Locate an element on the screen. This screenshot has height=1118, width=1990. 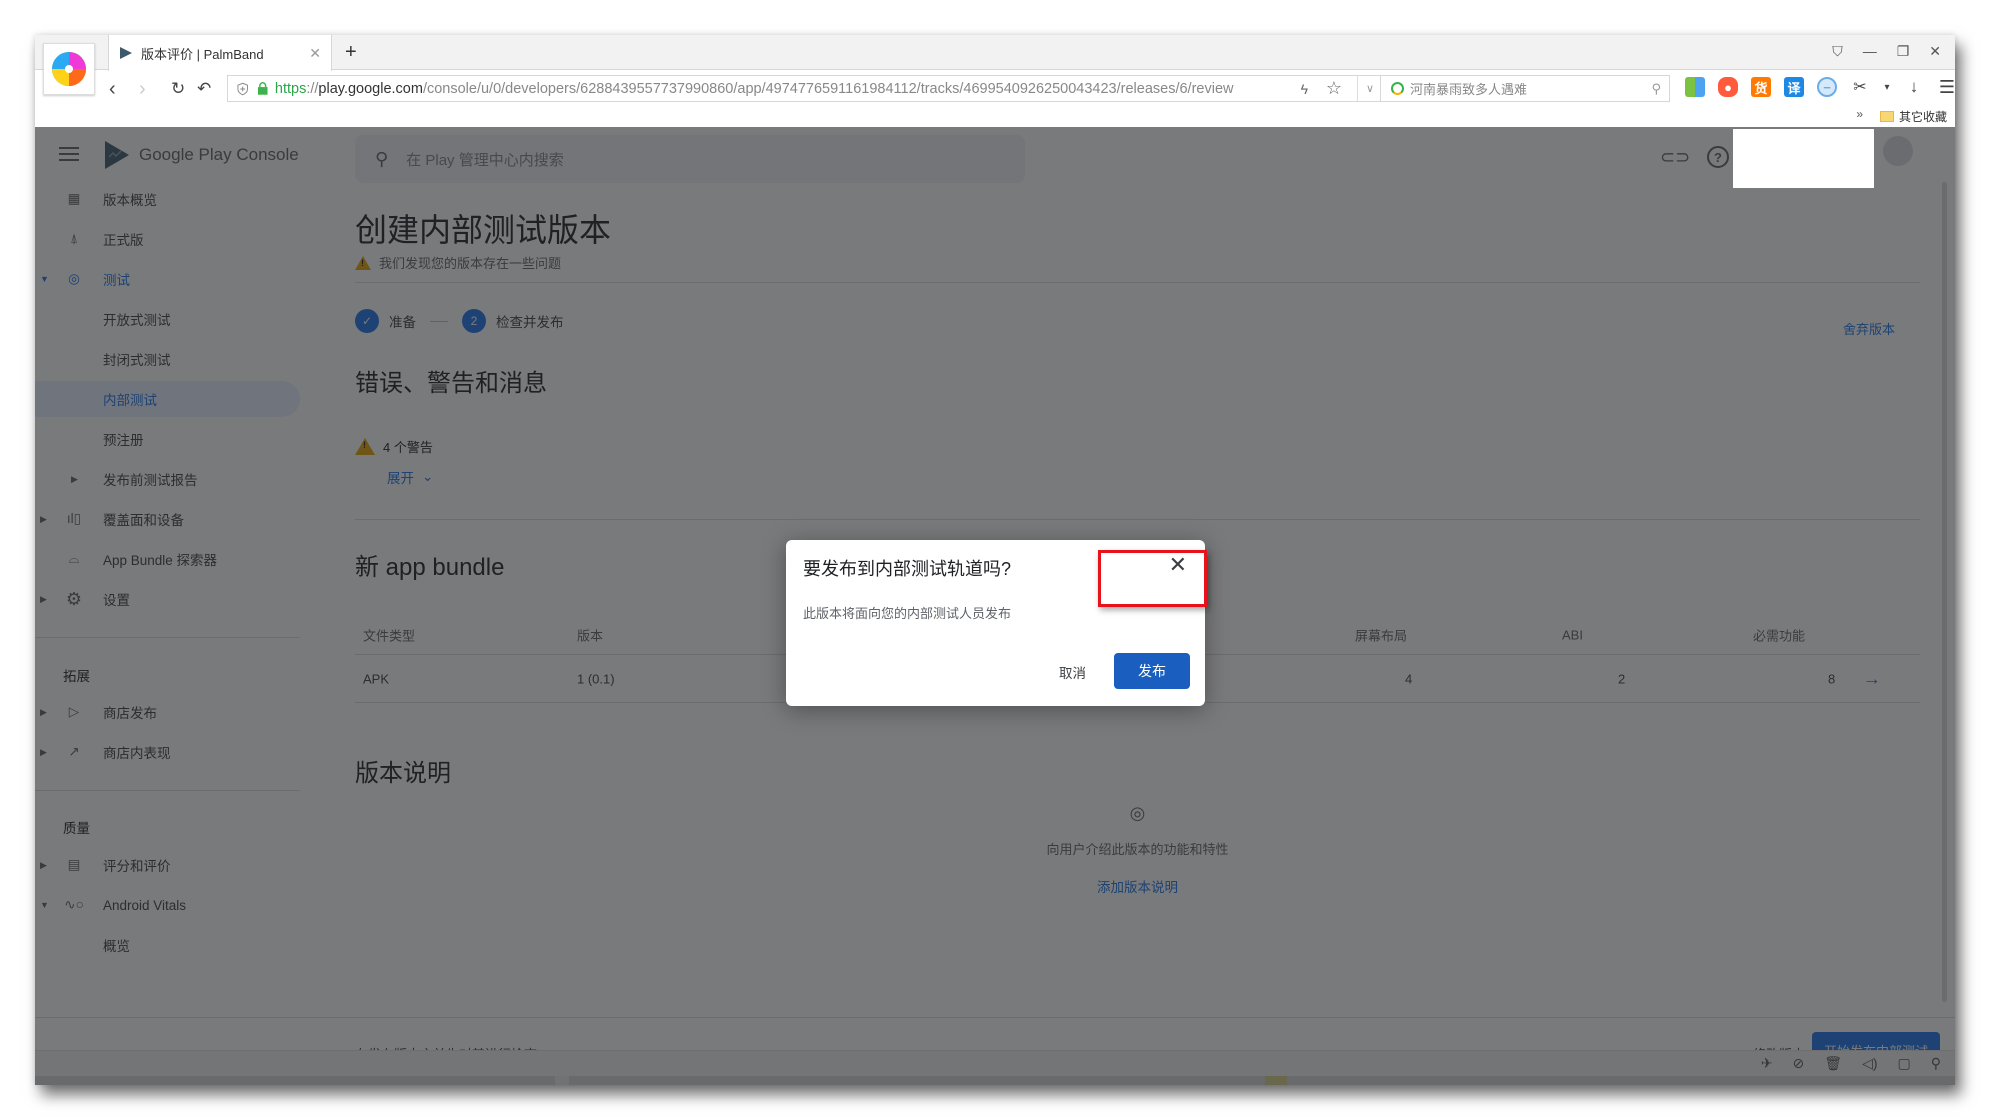
minus-circle-icon: − is located at coordinates (1827, 87).